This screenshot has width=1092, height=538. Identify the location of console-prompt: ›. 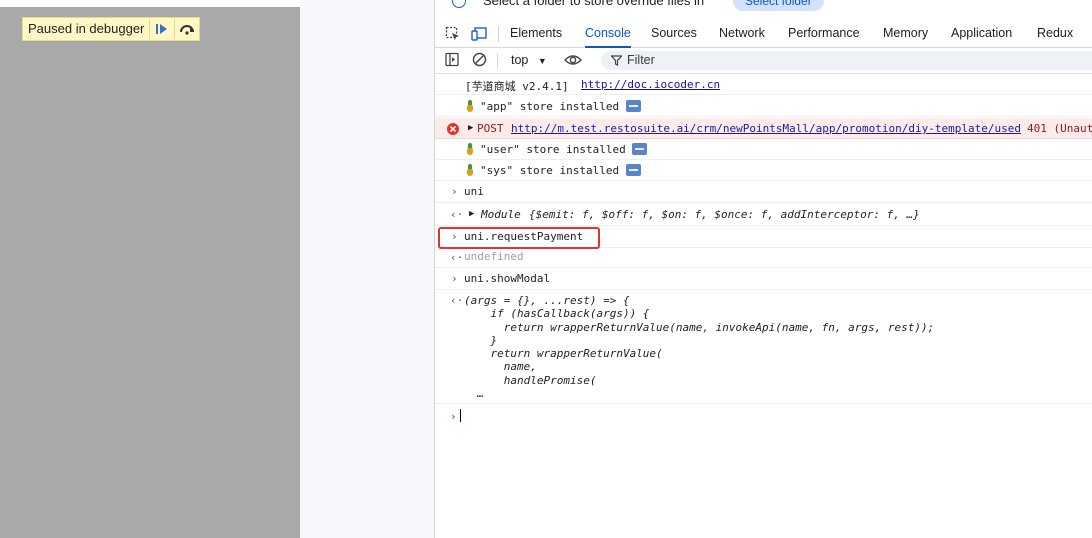
(763, 416).